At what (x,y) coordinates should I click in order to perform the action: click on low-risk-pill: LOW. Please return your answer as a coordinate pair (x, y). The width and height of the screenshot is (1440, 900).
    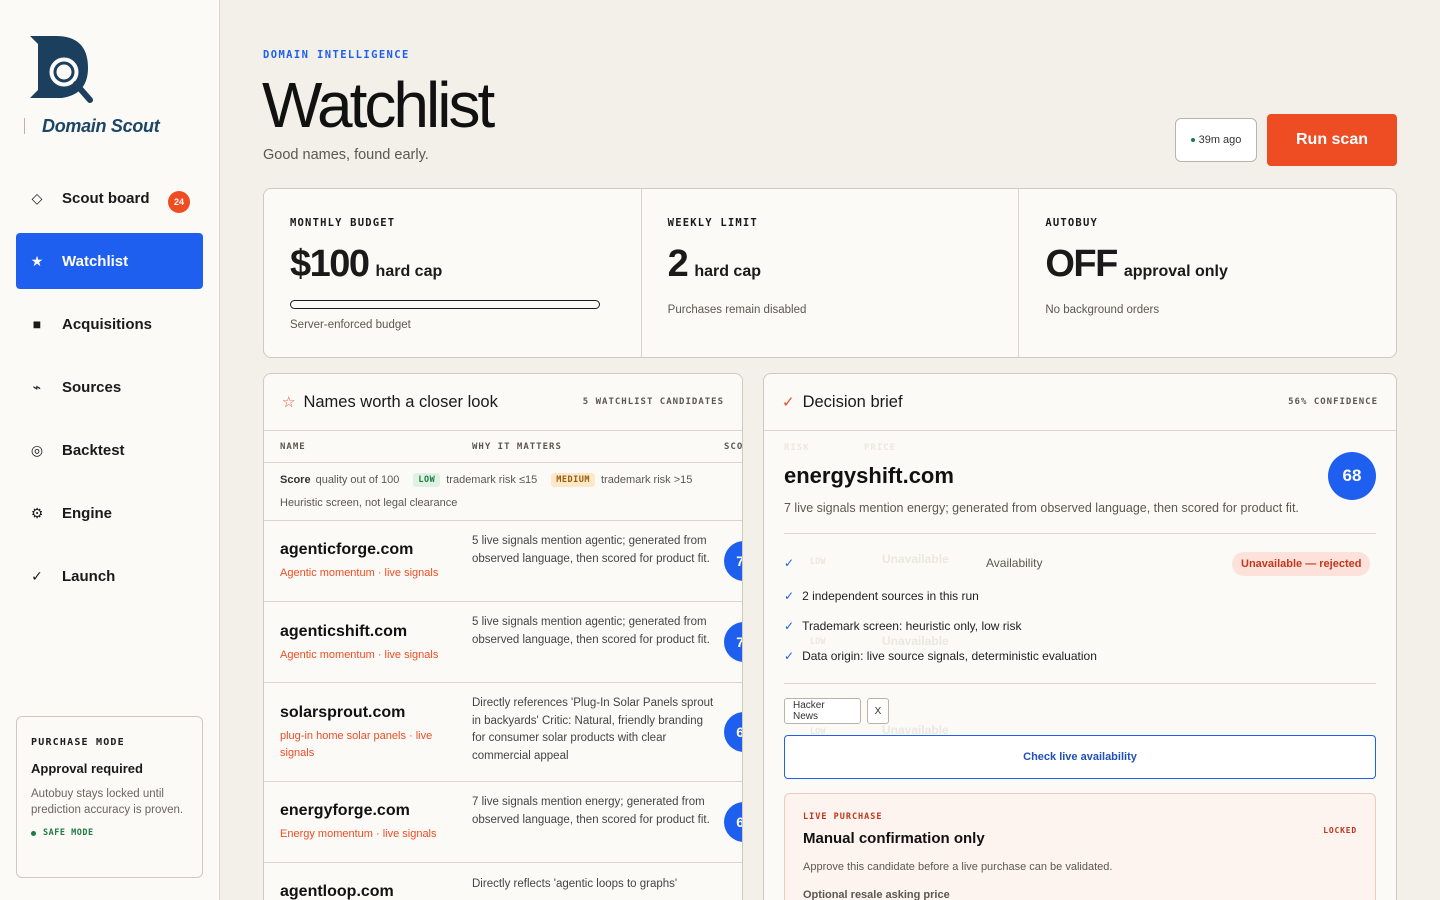
    Looking at the image, I should click on (427, 480).